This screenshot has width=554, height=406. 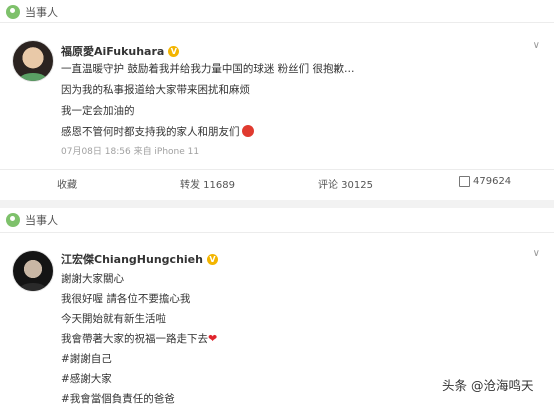 What do you see at coordinates (207, 183) in the screenshot?
I see `repost-button: 转发 11689` at bounding box center [207, 183].